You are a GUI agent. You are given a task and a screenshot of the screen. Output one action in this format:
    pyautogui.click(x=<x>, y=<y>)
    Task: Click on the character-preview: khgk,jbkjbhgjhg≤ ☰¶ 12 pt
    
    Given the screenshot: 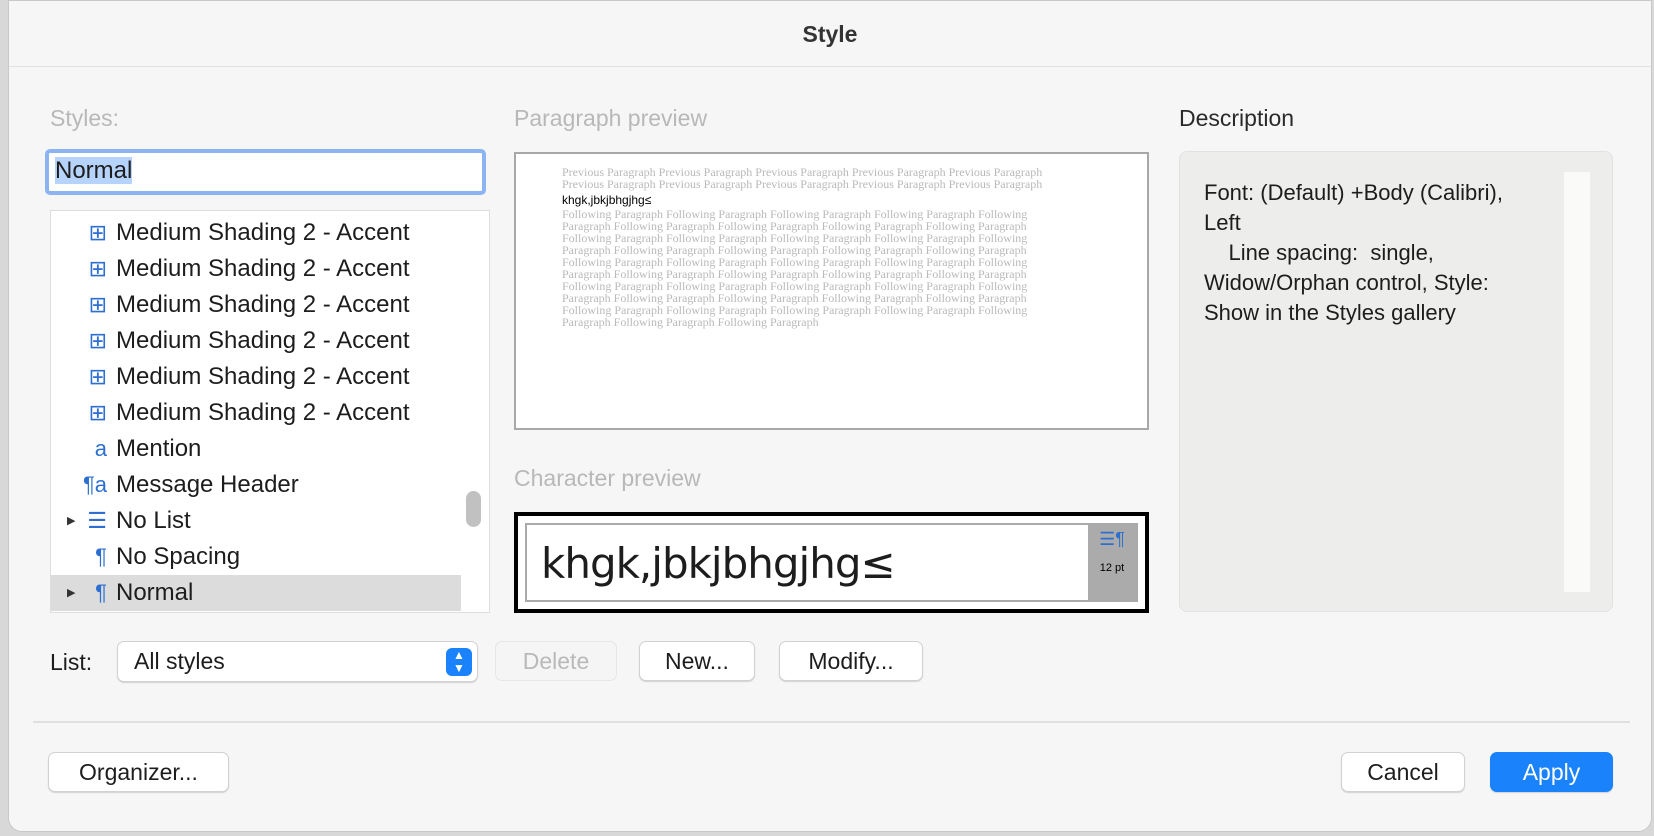 What is the action you would take?
    pyautogui.click(x=831, y=562)
    